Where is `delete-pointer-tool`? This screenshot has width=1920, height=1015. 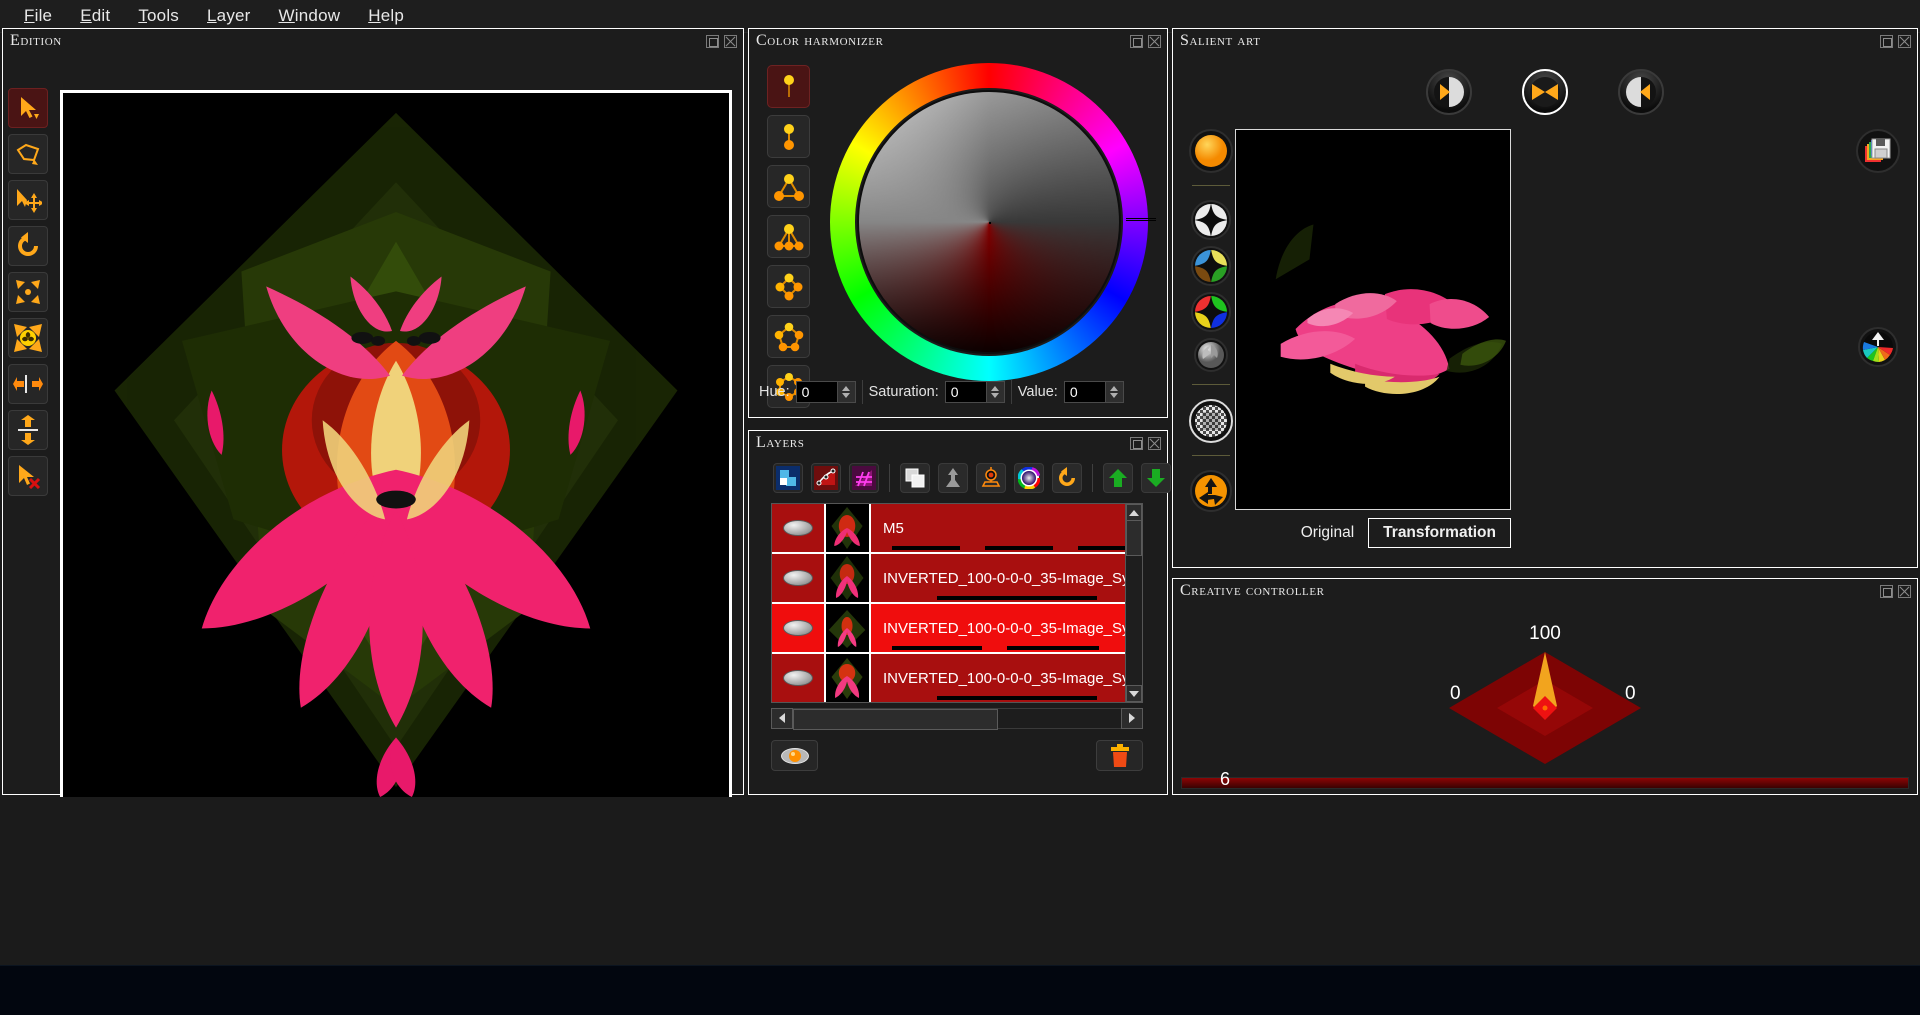 delete-pointer-tool is located at coordinates (28, 476).